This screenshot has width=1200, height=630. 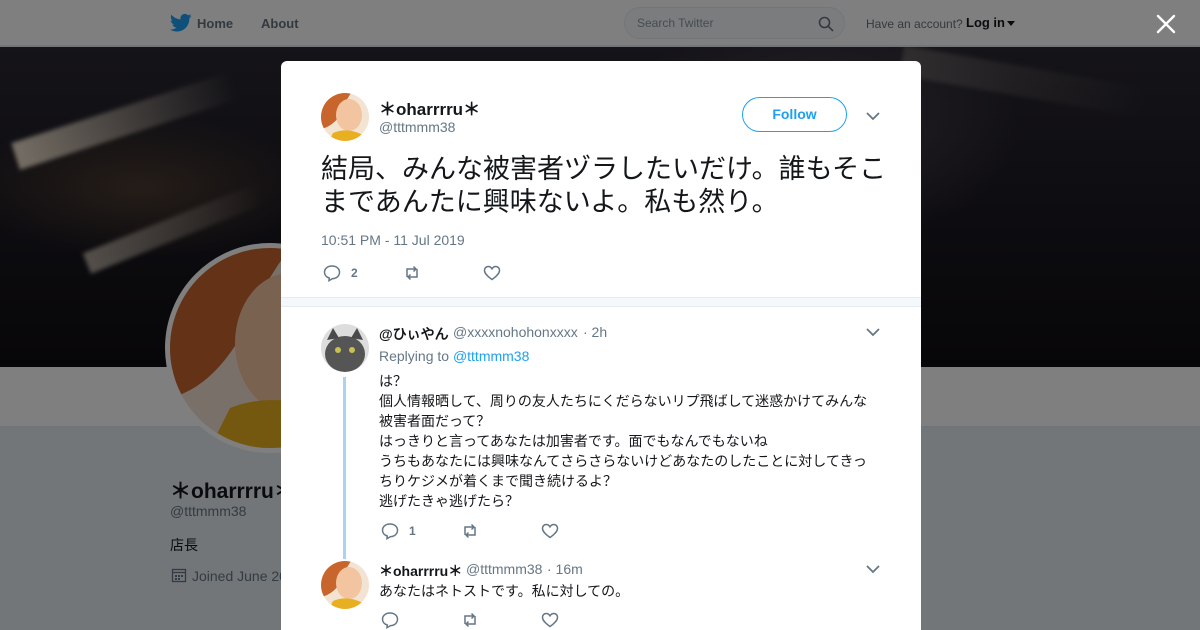 What do you see at coordinates (794, 114) in the screenshot?
I see `follow-button: Follow` at bounding box center [794, 114].